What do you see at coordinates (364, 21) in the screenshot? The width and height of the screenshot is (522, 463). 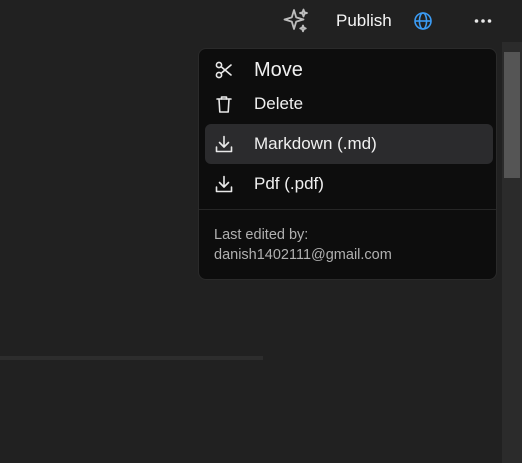 I see `publish-button: Publish` at bounding box center [364, 21].